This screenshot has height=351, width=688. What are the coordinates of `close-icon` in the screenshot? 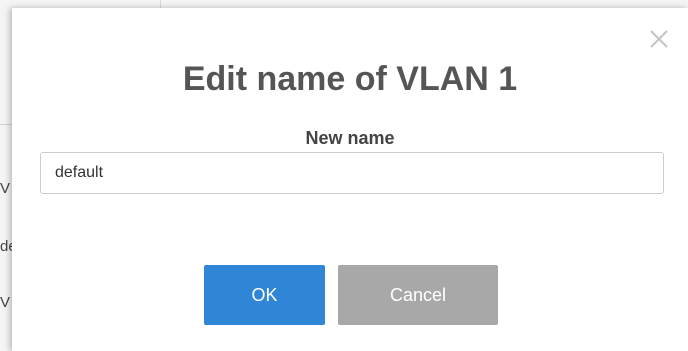 It's located at (659, 39).